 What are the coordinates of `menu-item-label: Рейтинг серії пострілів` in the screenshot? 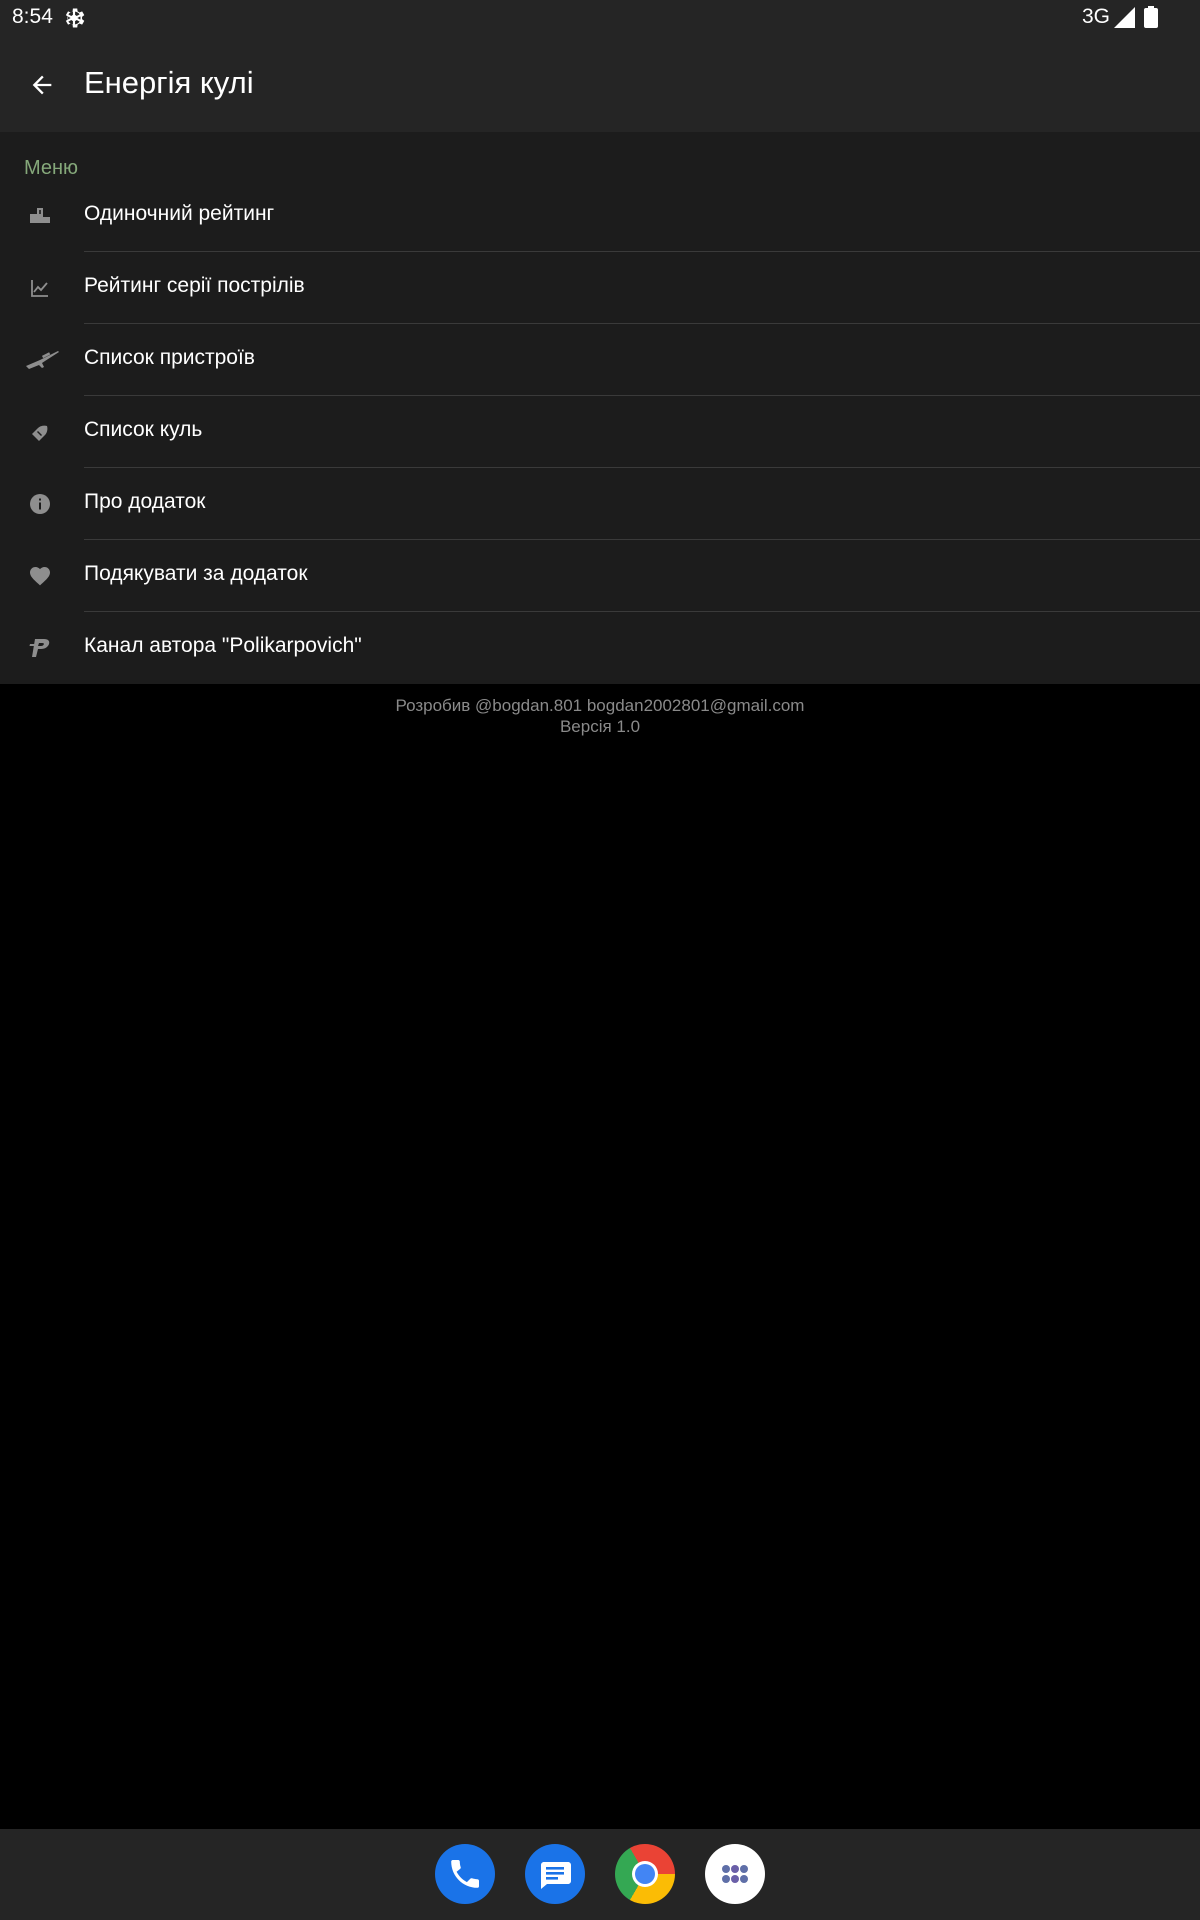 It's located at (194, 285).